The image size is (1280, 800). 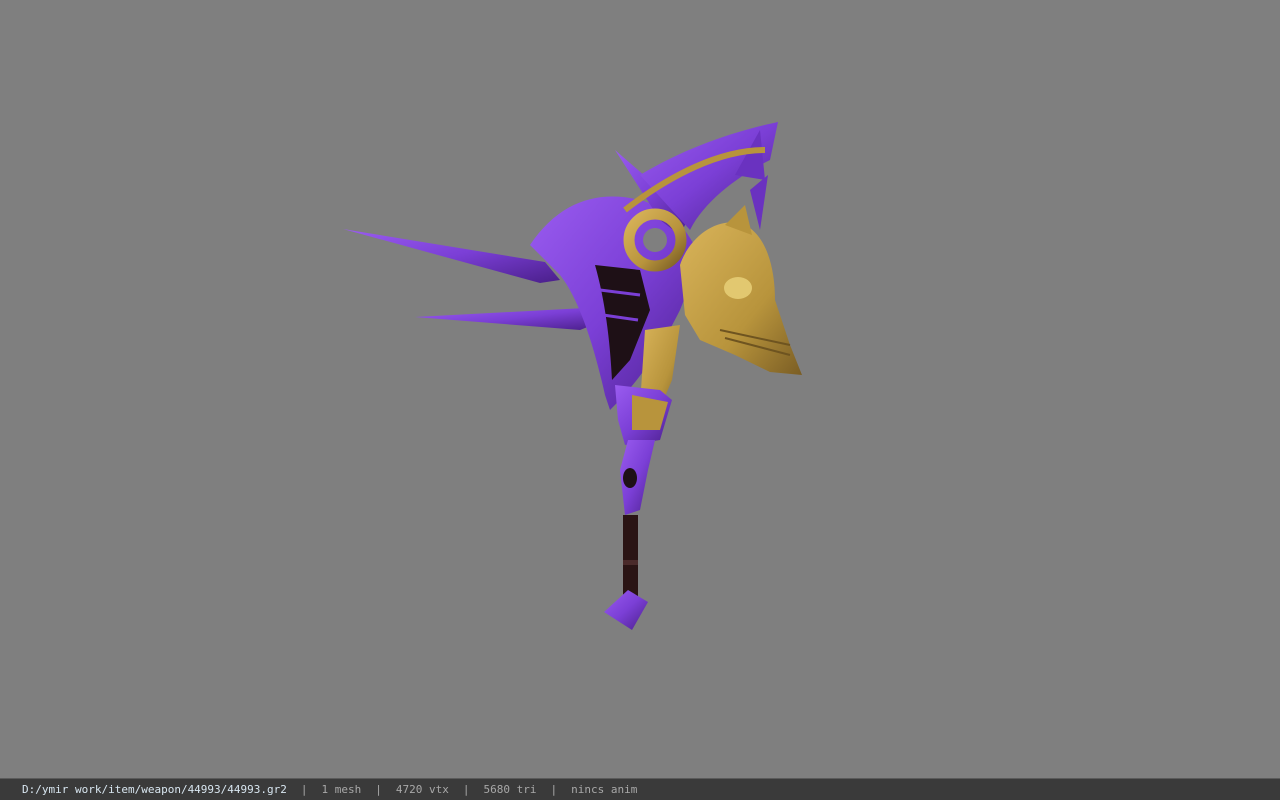 What do you see at coordinates (154, 789) in the screenshot?
I see `model-file-path: D:/ymir work/item/weapon/44993/44993.gr2` at bounding box center [154, 789].